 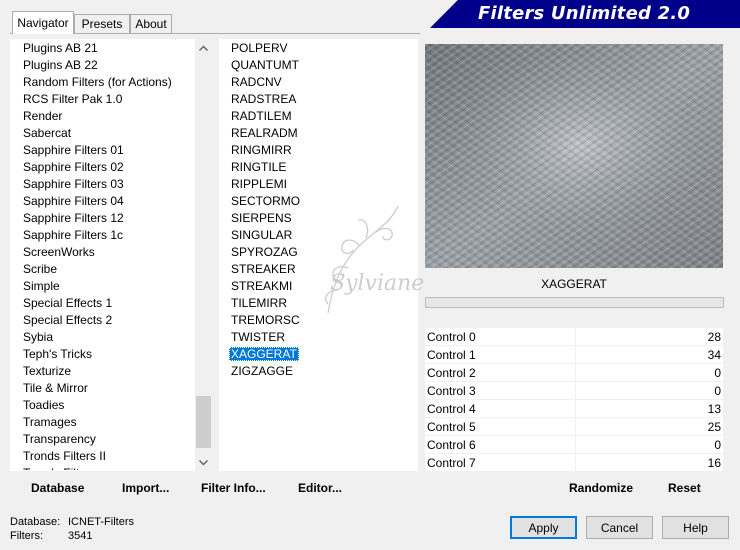 I want to click on filter-item-label: POLPERV, so click(x=259, y=48).